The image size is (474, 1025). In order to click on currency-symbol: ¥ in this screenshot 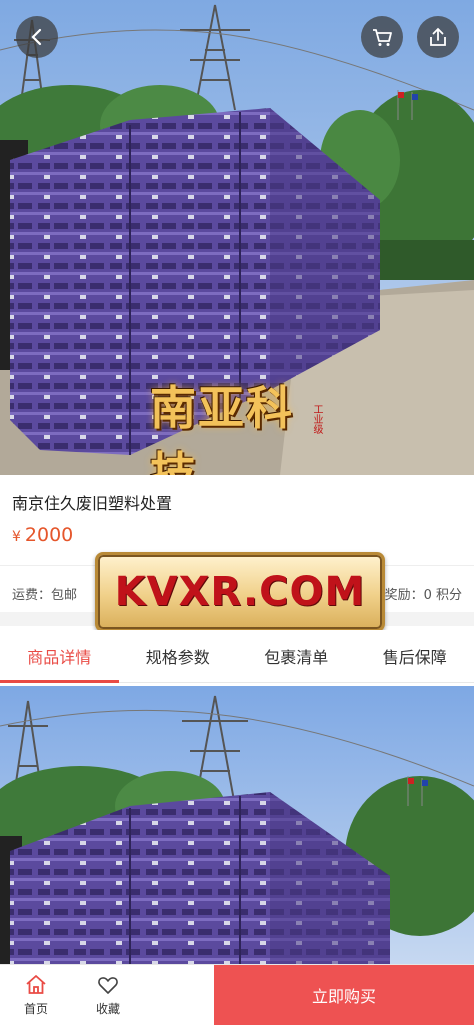, I will do `click(16, 537)`.